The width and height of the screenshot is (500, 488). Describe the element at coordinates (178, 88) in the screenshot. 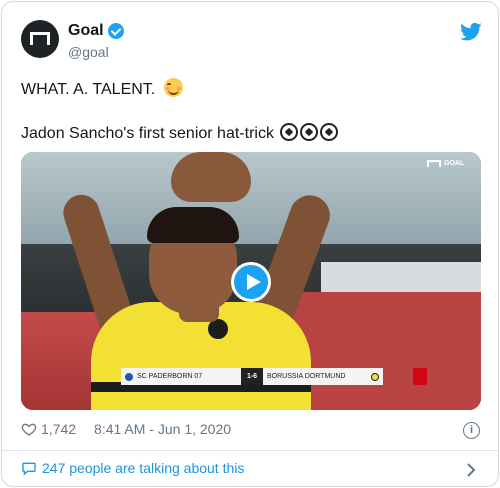

I see `cheek-right` at that location.